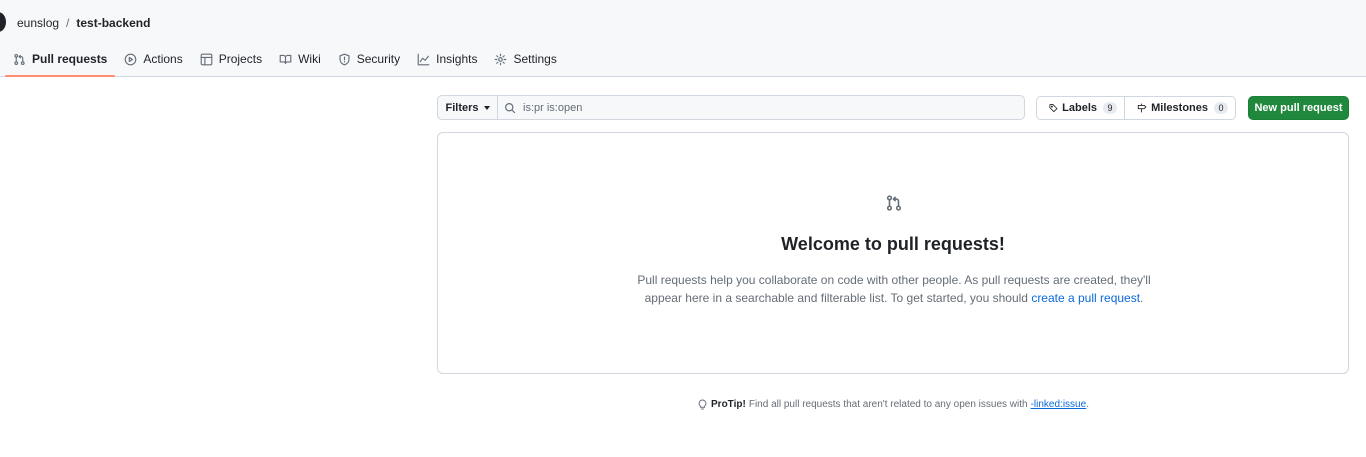  I want to click on light-bulb-icon, so click(702, 404).